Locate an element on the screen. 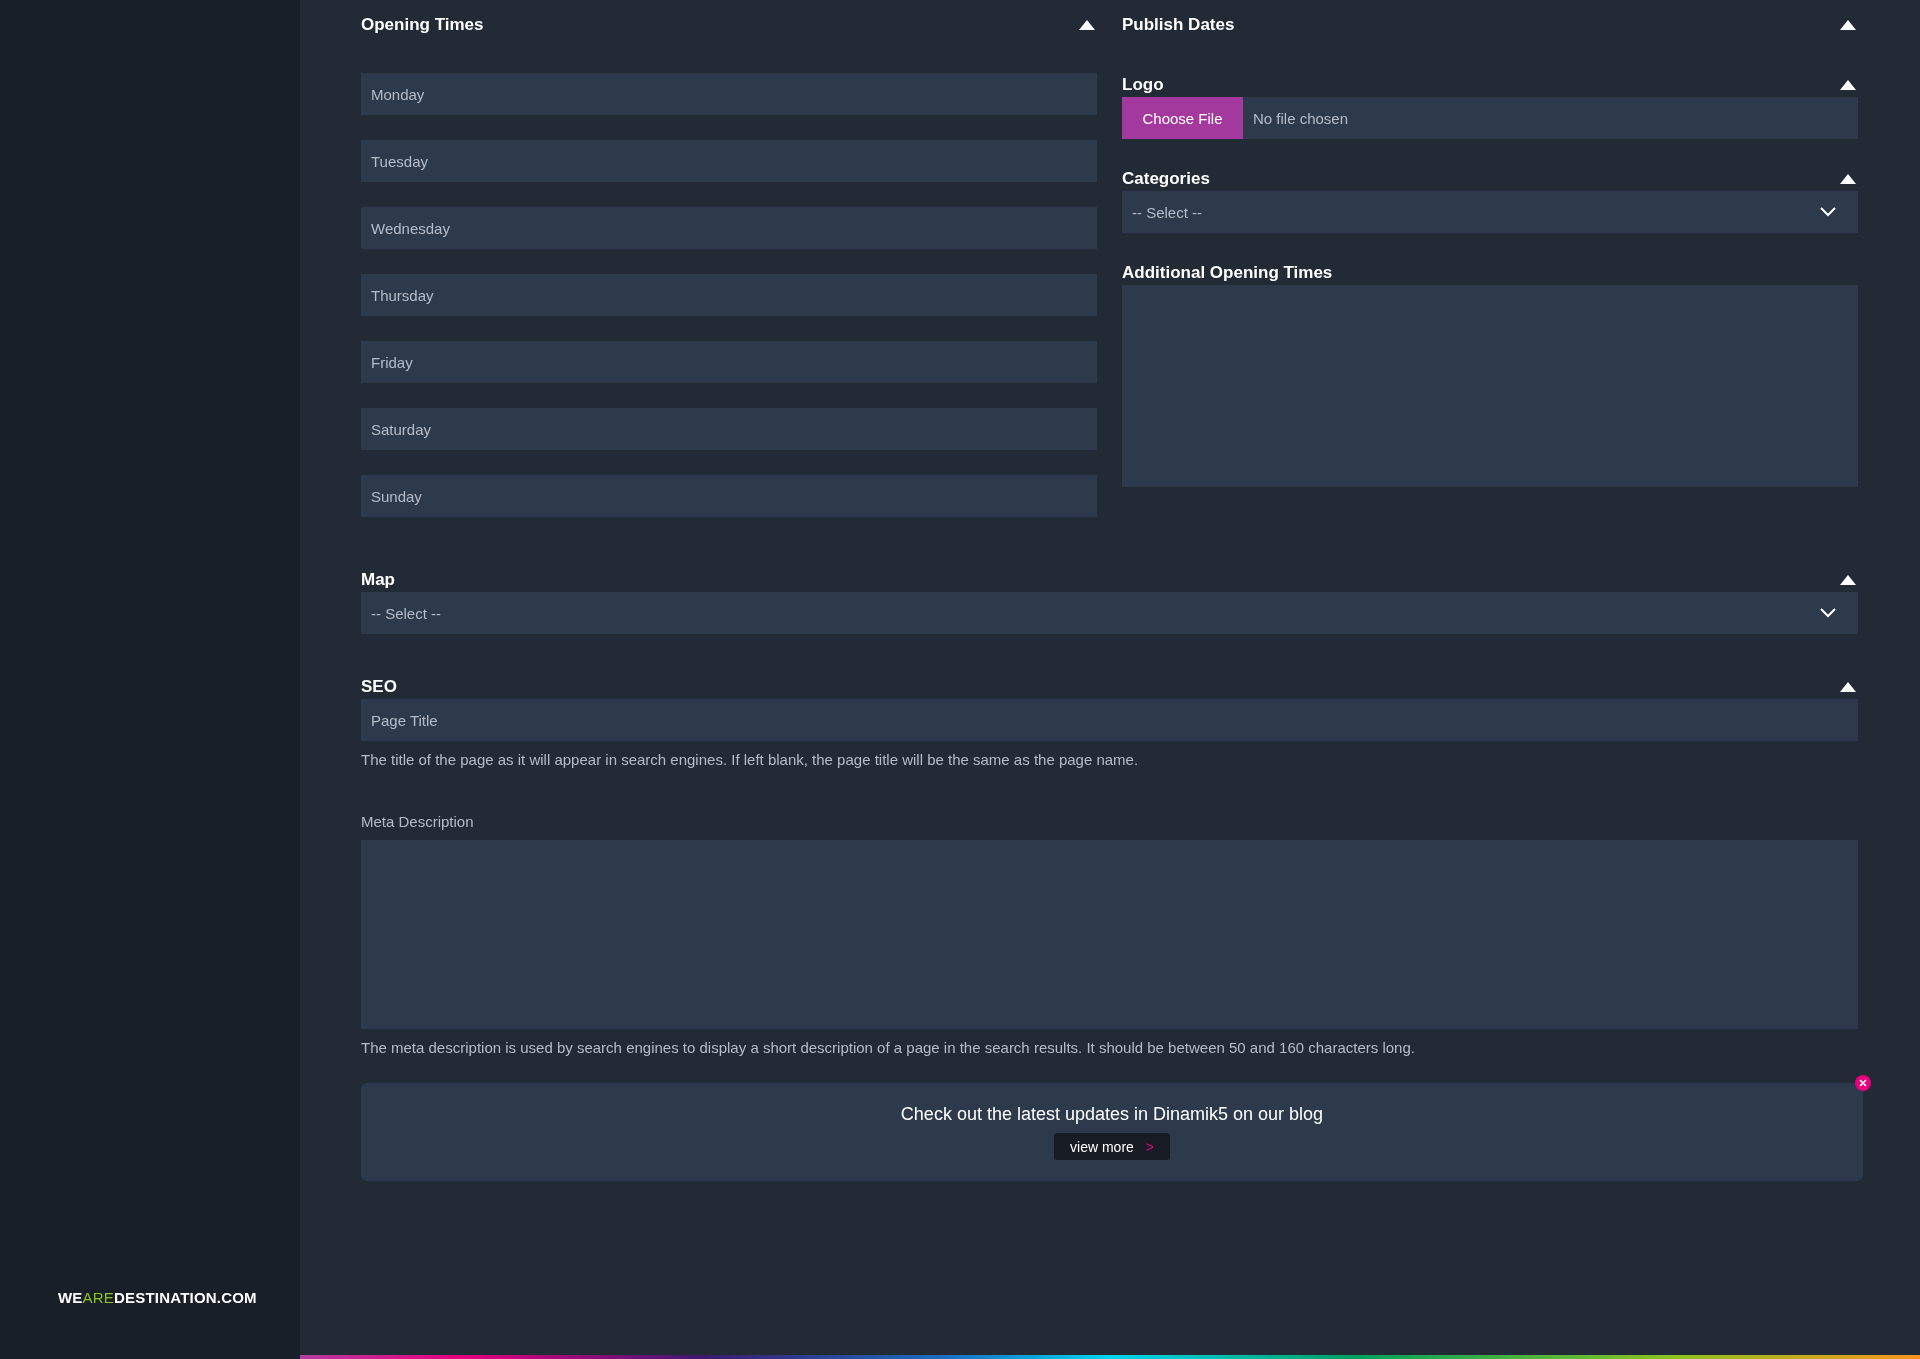 The image size is (1920, 1359). help-text: The meta description is used by search engines to display a short description of a page in the search results. It should be between 50 and 160 characters long. is located at coordinates (888, 1047).